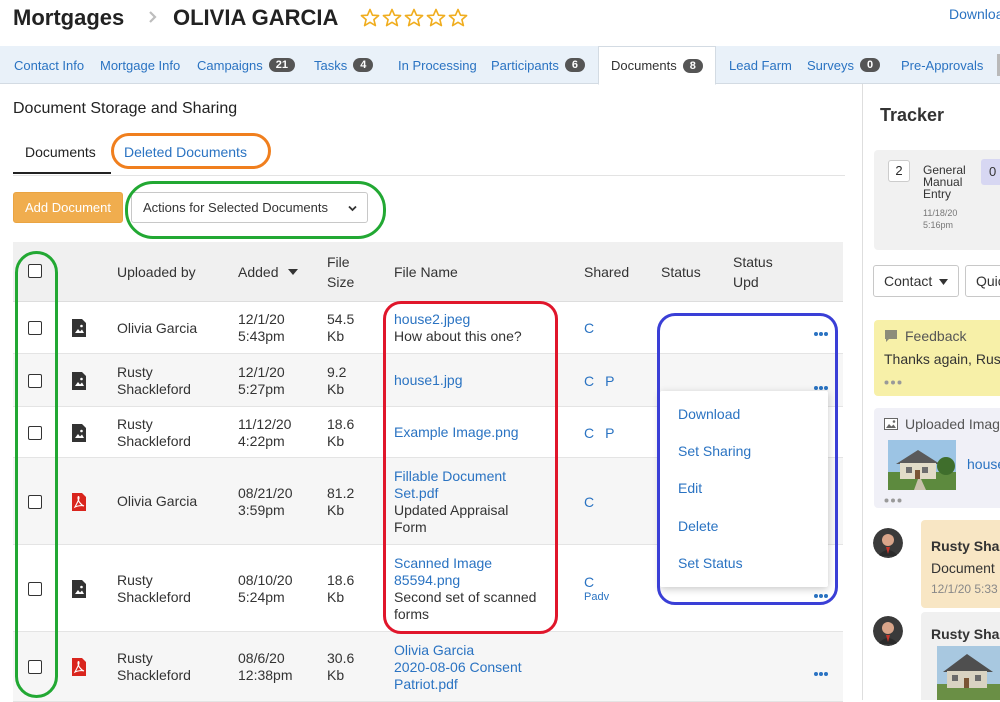 The height and width of the screenshot is (702, 1000). Describe the element at coordinates (937, 200) in the screenshot. I see `tracker-stage-card: 2 General Manual Entry 11/18/20 5:16pm 0` at that location.